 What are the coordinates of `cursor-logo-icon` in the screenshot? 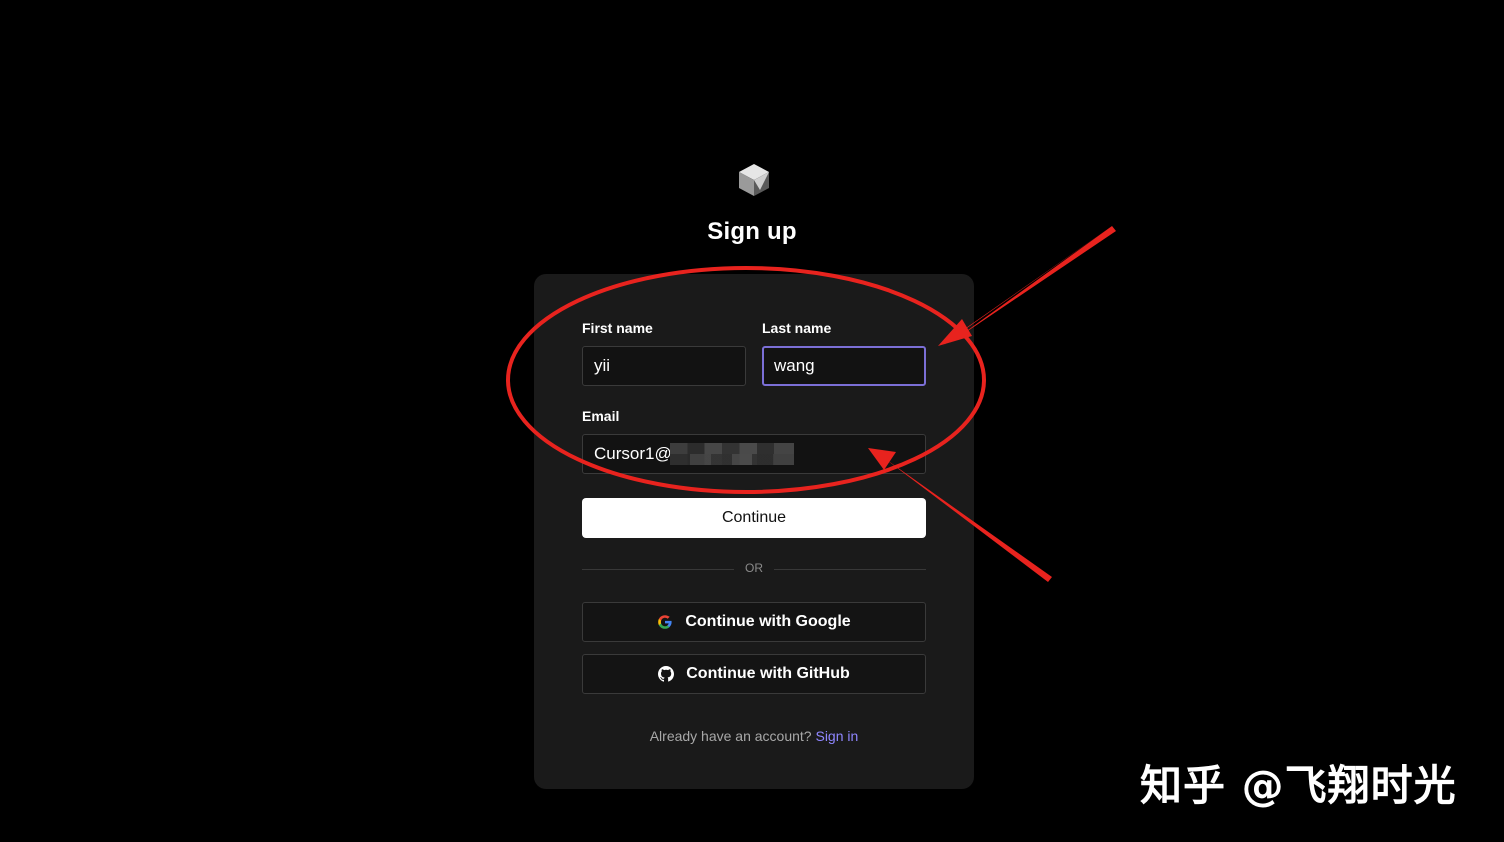 It's located at (754, 180).